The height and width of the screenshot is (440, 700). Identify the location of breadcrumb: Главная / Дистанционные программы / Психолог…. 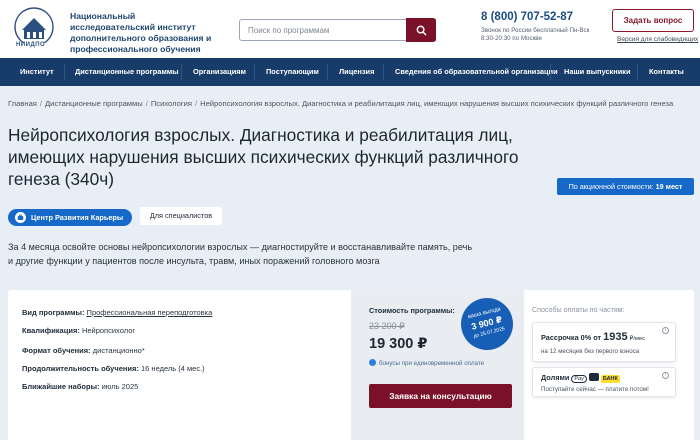
(341, 103).